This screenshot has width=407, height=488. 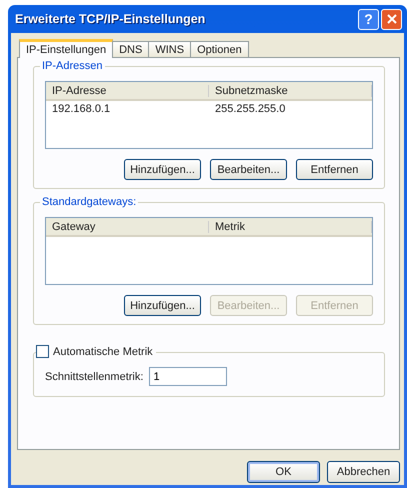 I want to click on close-button, so click(x=391, y=19).